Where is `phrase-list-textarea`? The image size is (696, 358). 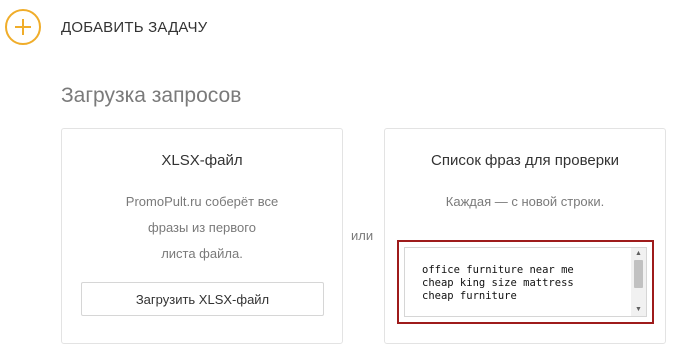
phrase-list-textarea is located at coordinates (518, 282).